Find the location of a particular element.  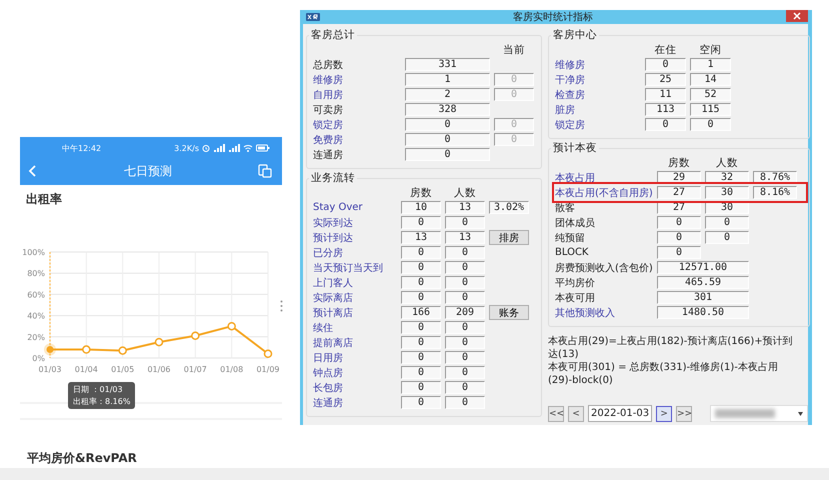

row-label: 团体成员 is located at coordinates (575, 223).